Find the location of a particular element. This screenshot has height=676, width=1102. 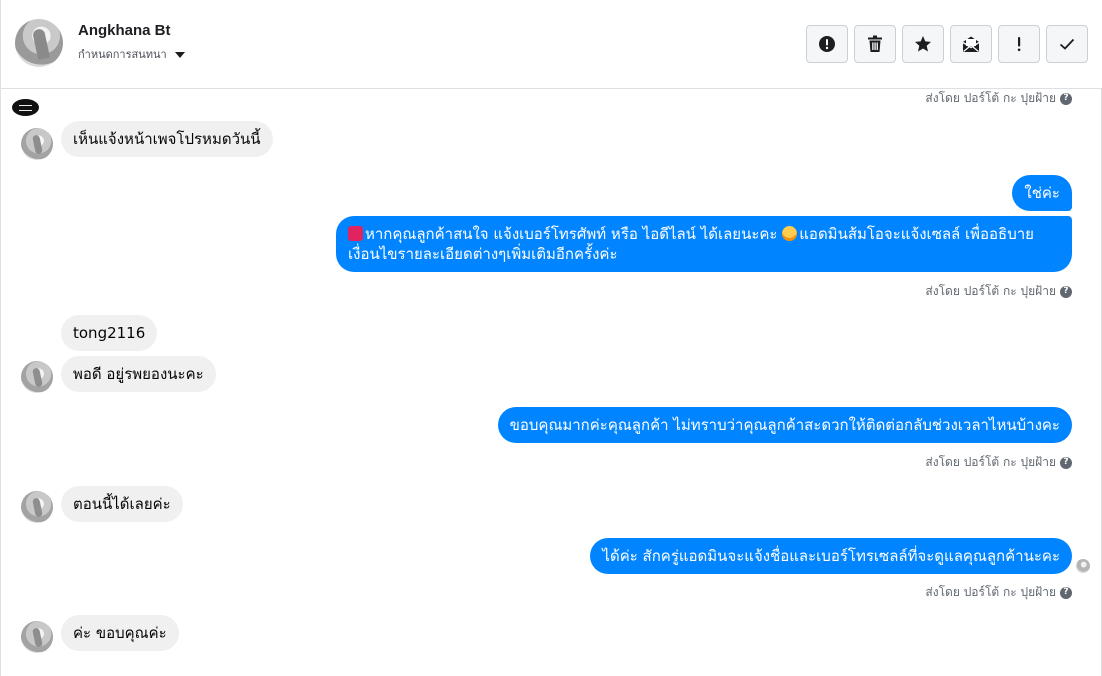

star-button is located at coordinates (923, 44).